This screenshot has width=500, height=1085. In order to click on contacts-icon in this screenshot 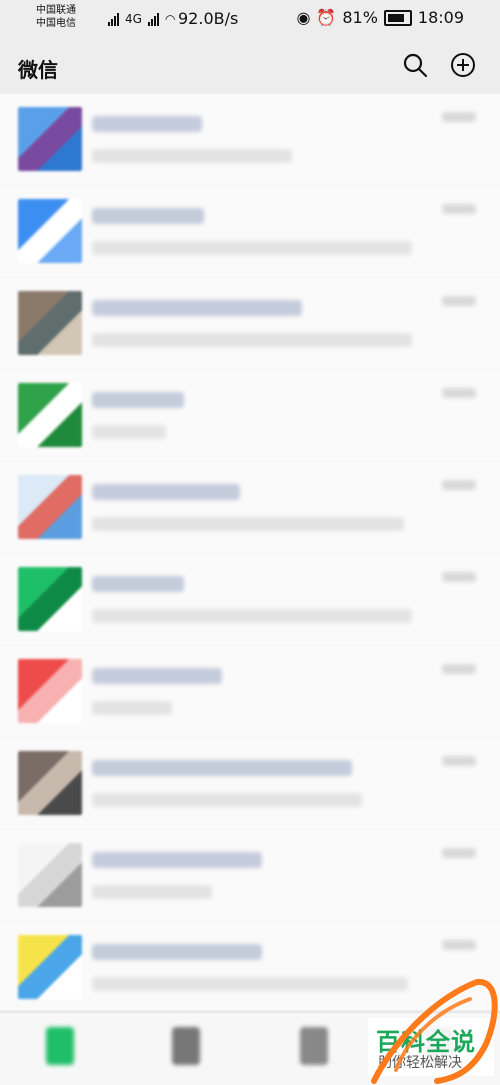, I will do `click(186, 1046)`.